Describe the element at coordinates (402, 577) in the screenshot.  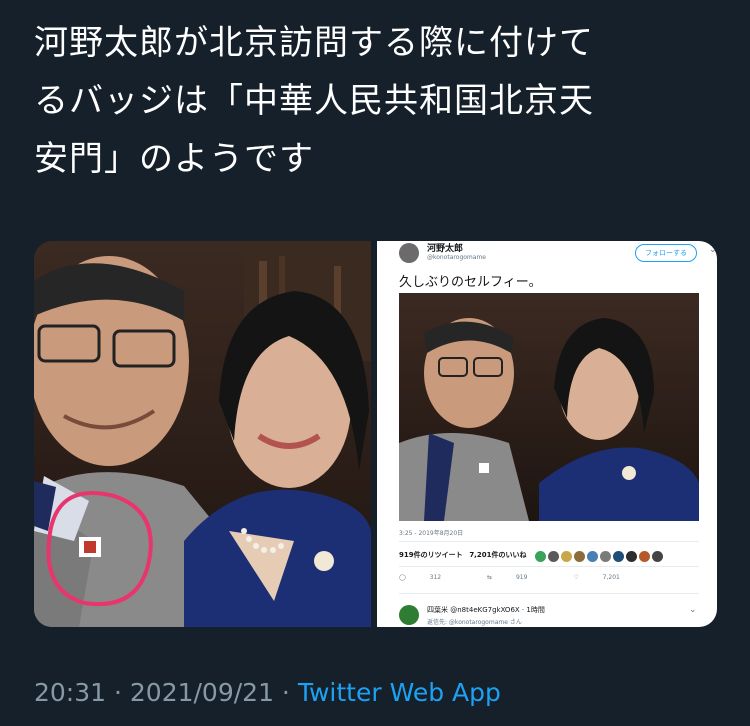
I see `reply-icon: ◯` at that location.